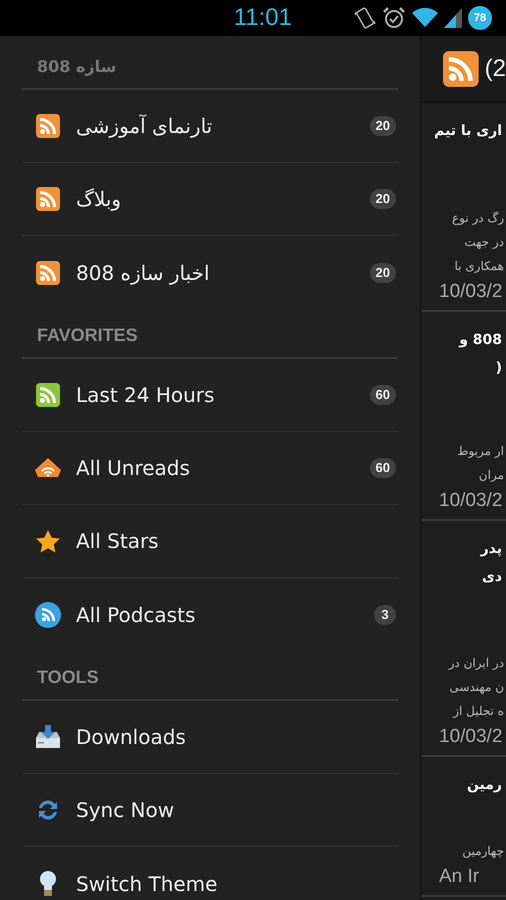 The image size is (506, 900). Describe the element at coordinates (210, 810) in the screenshot. I see `drawer-item: Sync Now` at that location.